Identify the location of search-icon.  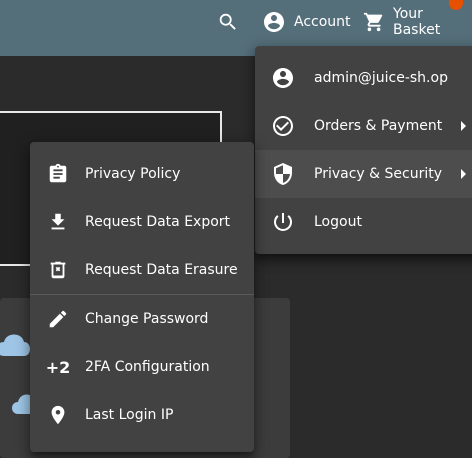
(228, 22).